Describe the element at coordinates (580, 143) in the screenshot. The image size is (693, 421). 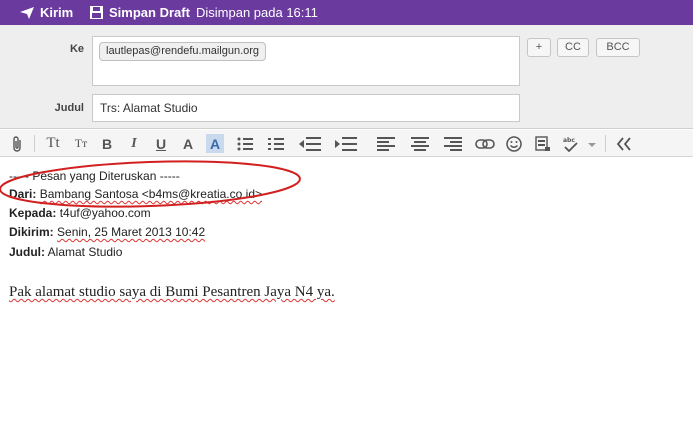
I see `spellcheck-icon: abc` at that location.